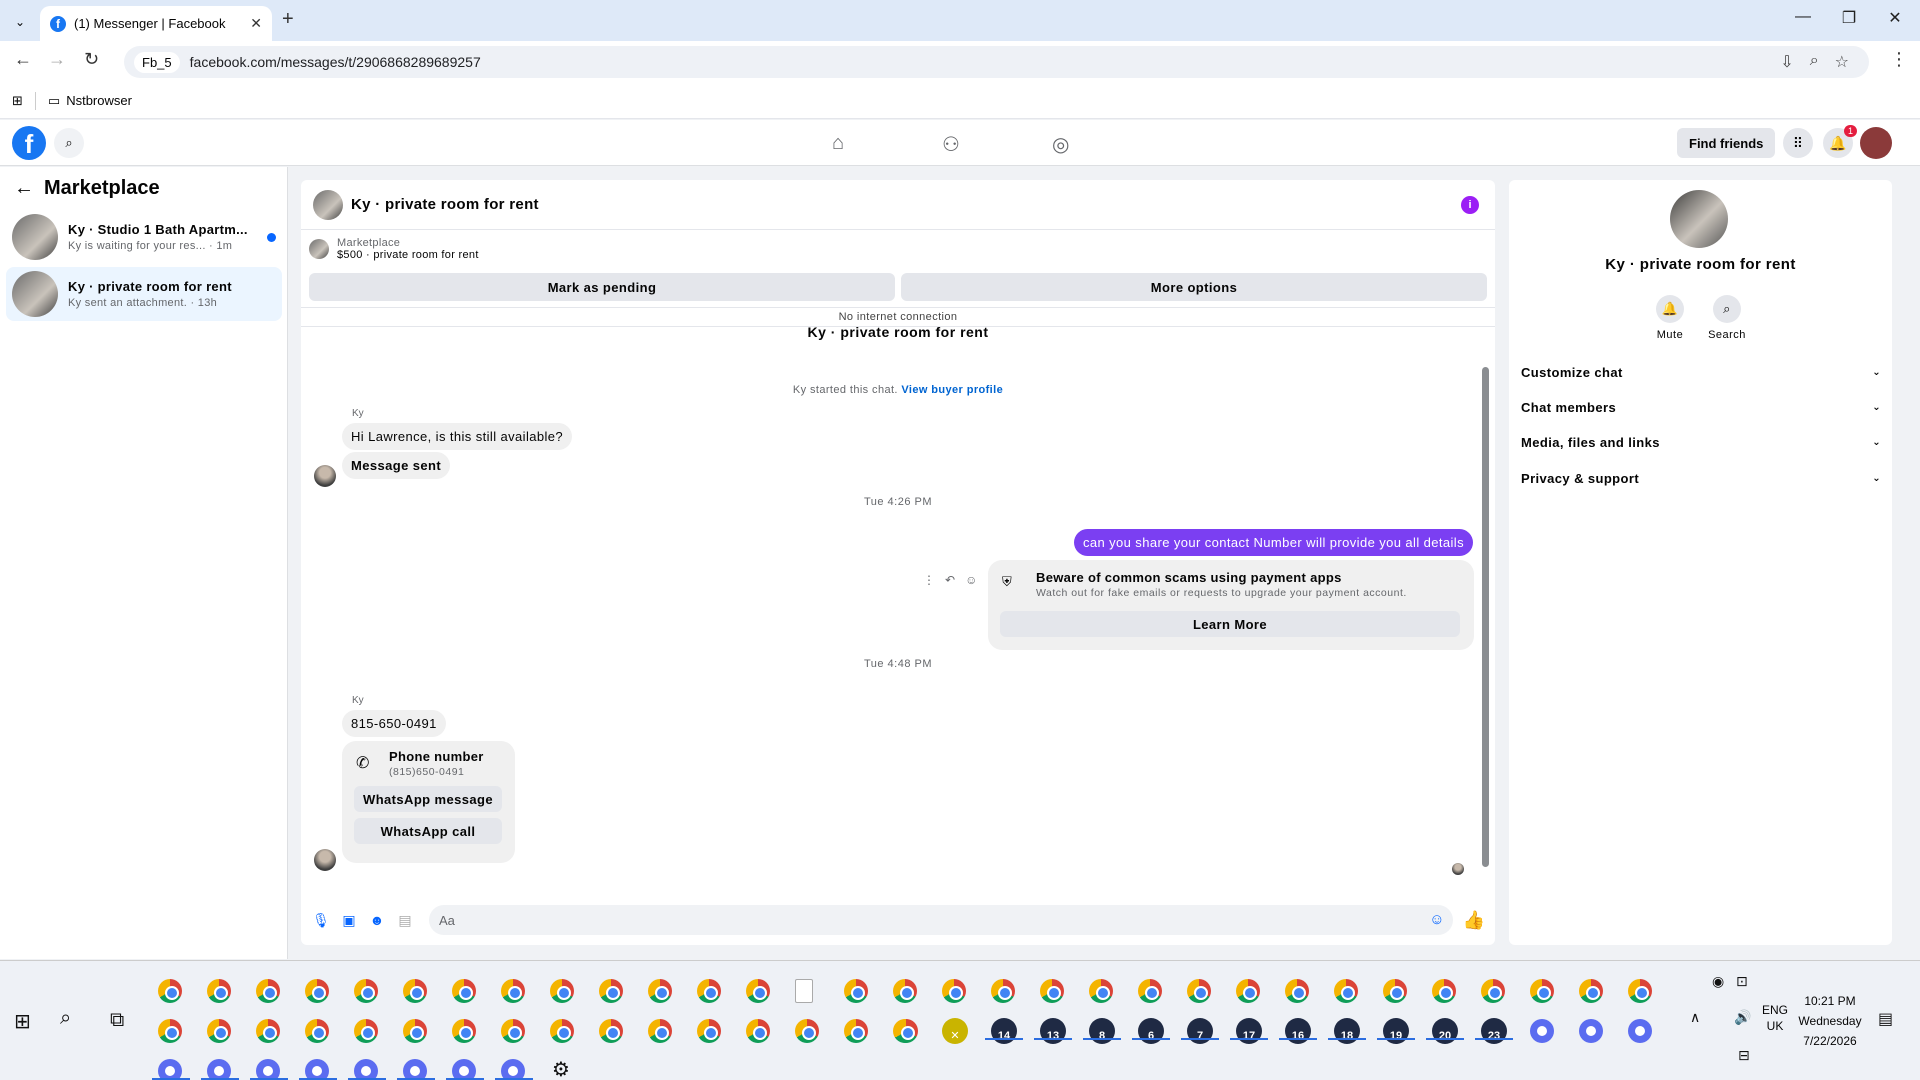 Image resolution: width=1920 pixels, height=1080 pixels. Describe the element at coordinates (1876, 143) in the screenshot. I see `profile-avatar` at that location.